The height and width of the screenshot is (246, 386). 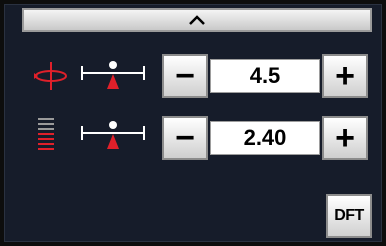 What do you see at coordinates (50, 76) in the screenshot?
I see `rotation-icon` at bounding box center [50, 76].